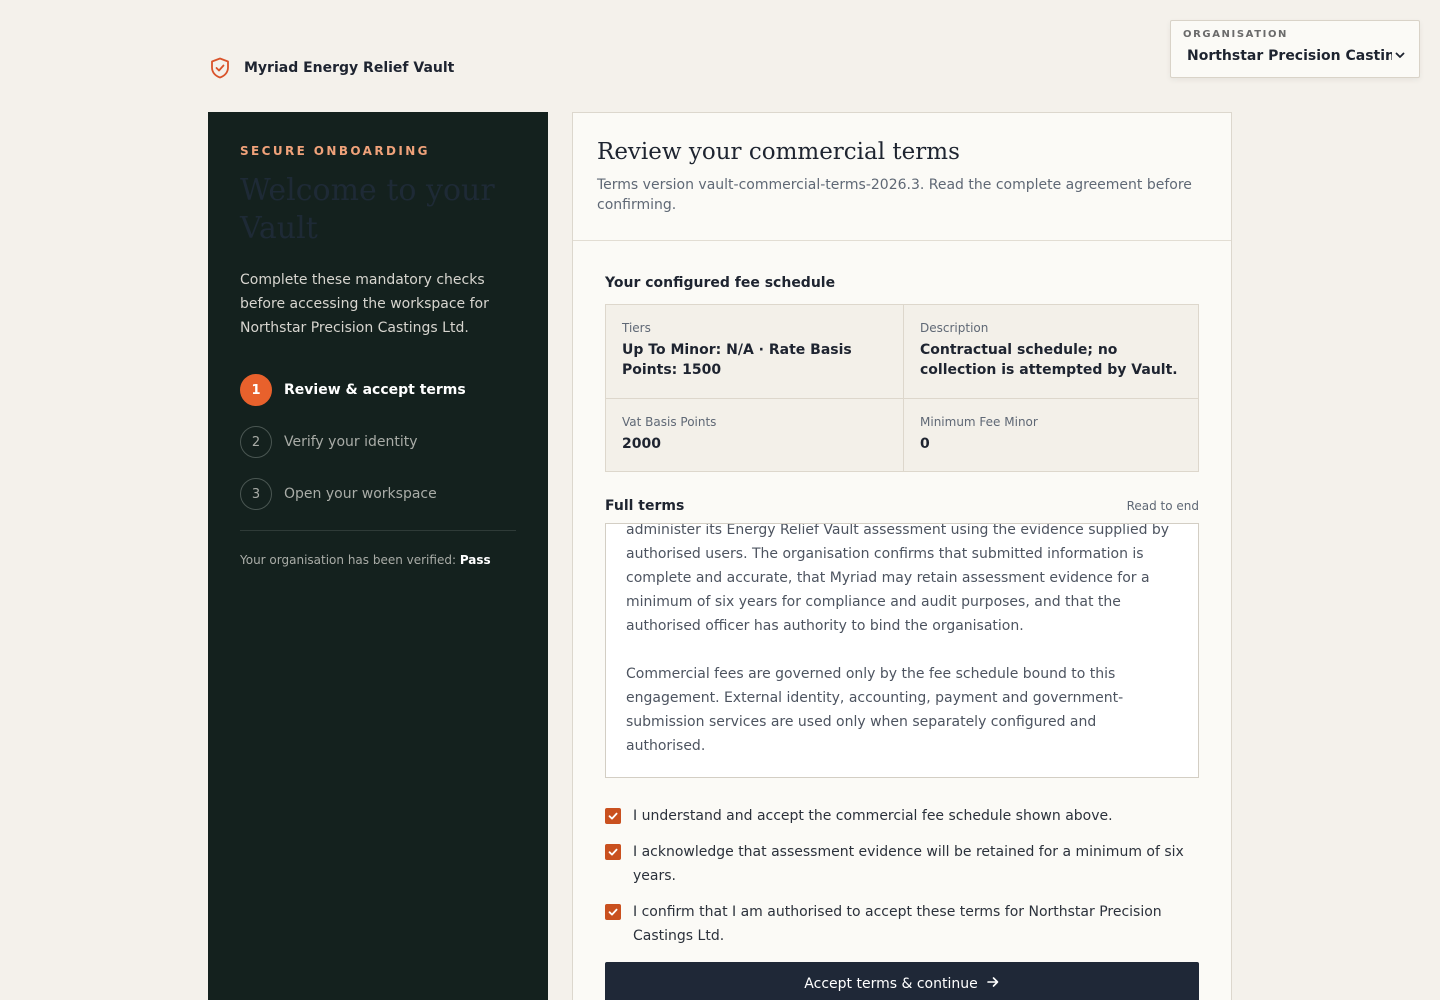 The image size is (1440, 1000). Describe the element at coordinates (348, 560) in the screenshot. I see `verification-prefix: Your organisation has been verified:` at that location.